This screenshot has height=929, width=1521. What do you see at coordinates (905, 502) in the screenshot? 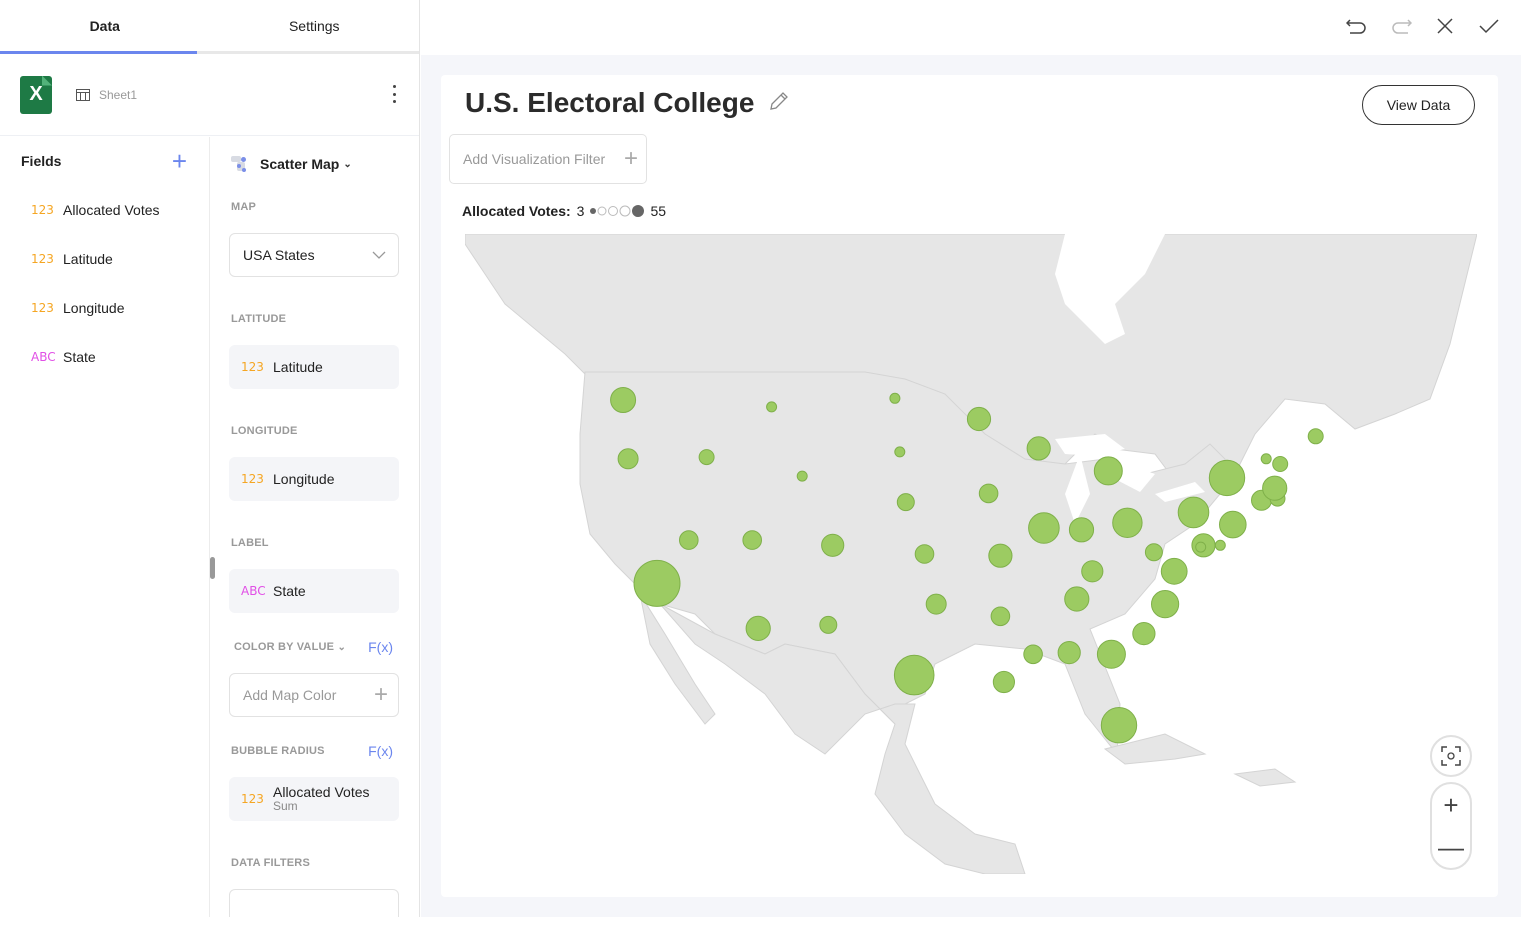
I see `bubble-nebraska` at bounding box center [905, 502].